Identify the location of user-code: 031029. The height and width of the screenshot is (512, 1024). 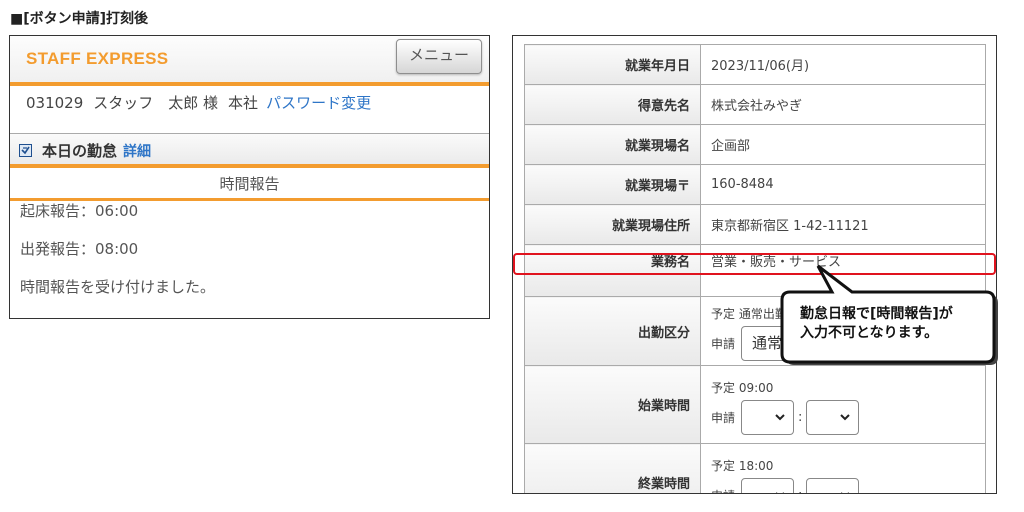
(55, 103).